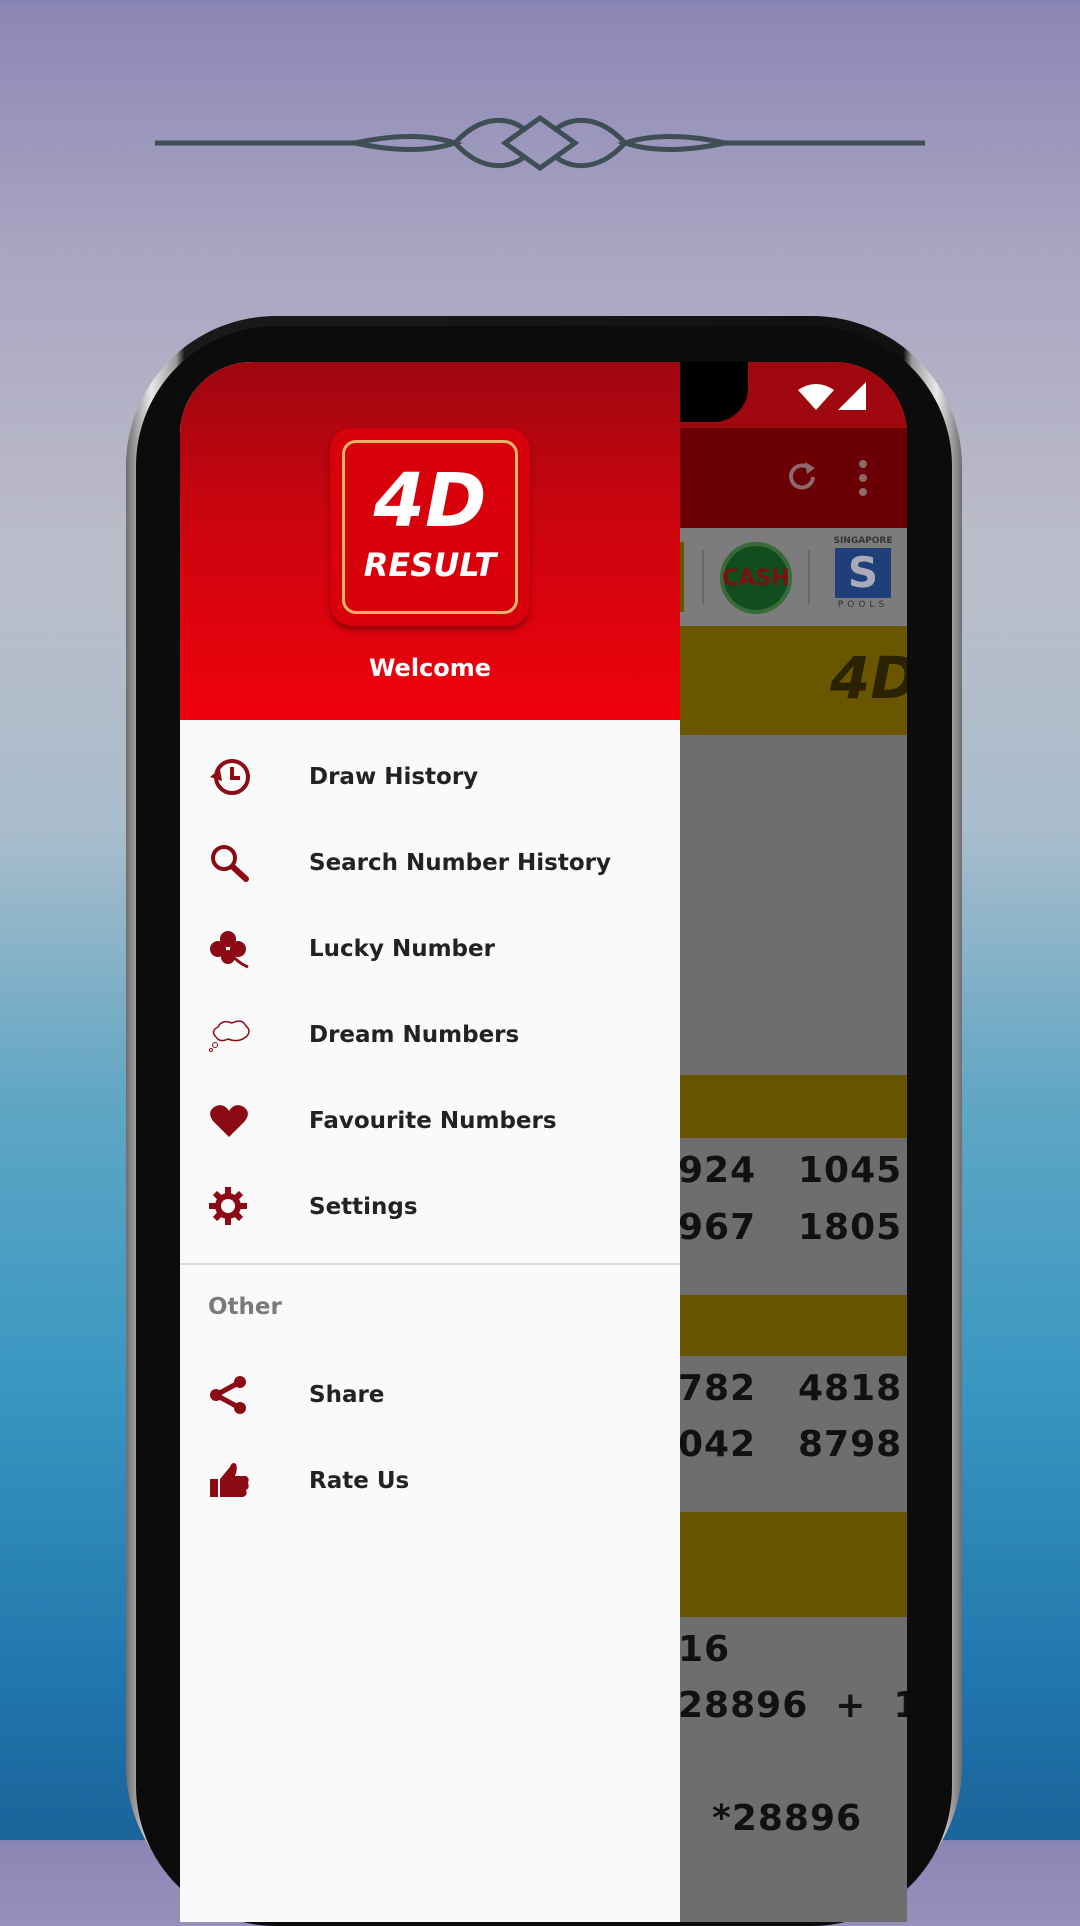 The image size is (1080, 1926). I want to click on app-toolbar, so click(793, 478).